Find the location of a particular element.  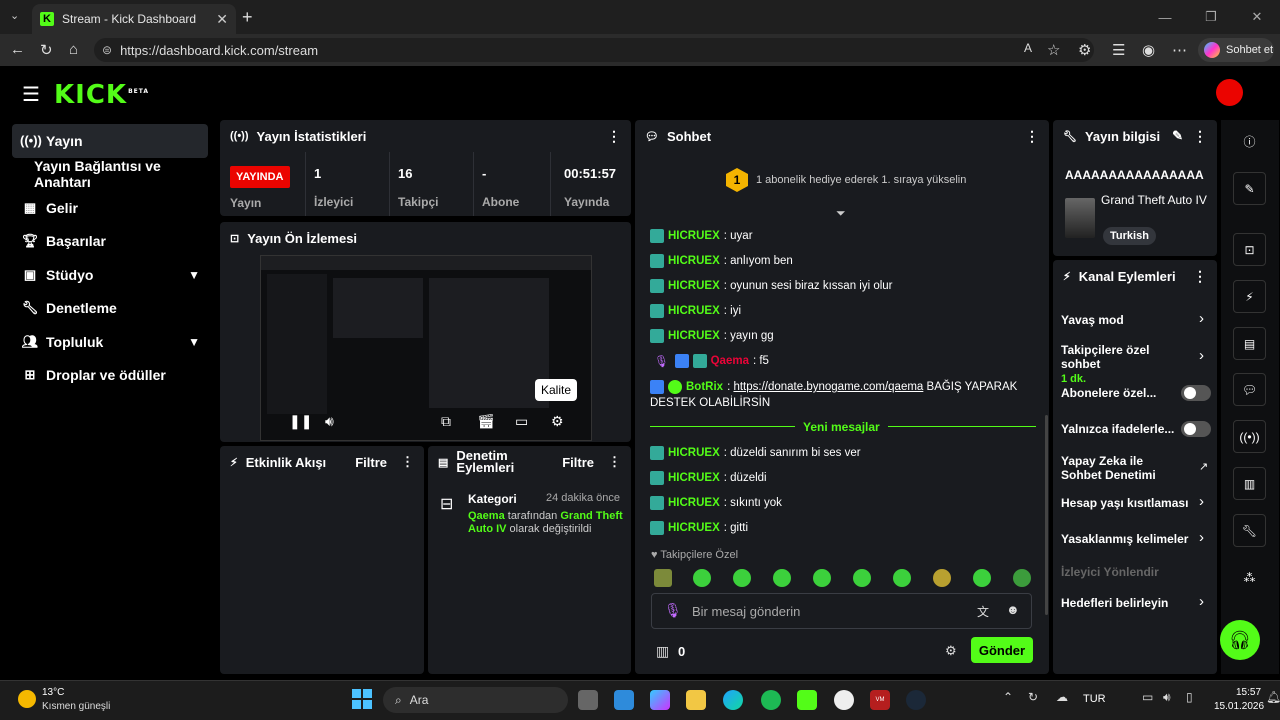

support-headset-icon: 🎧︎ is located at coordinates (1240, 640).